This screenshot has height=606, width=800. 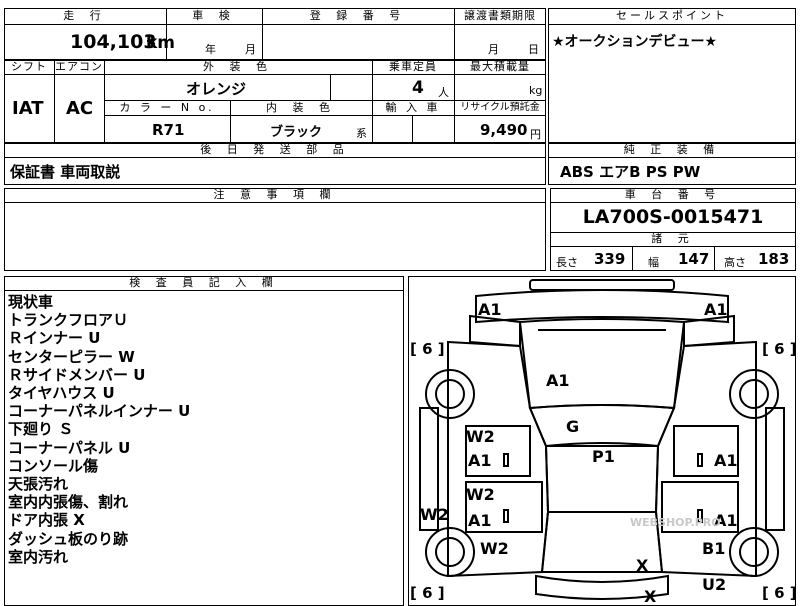 What do you see at coordinates (533, 49) in the screenshot?
I see `transfer-day-unit: 日` at bounding box center [533, 49].